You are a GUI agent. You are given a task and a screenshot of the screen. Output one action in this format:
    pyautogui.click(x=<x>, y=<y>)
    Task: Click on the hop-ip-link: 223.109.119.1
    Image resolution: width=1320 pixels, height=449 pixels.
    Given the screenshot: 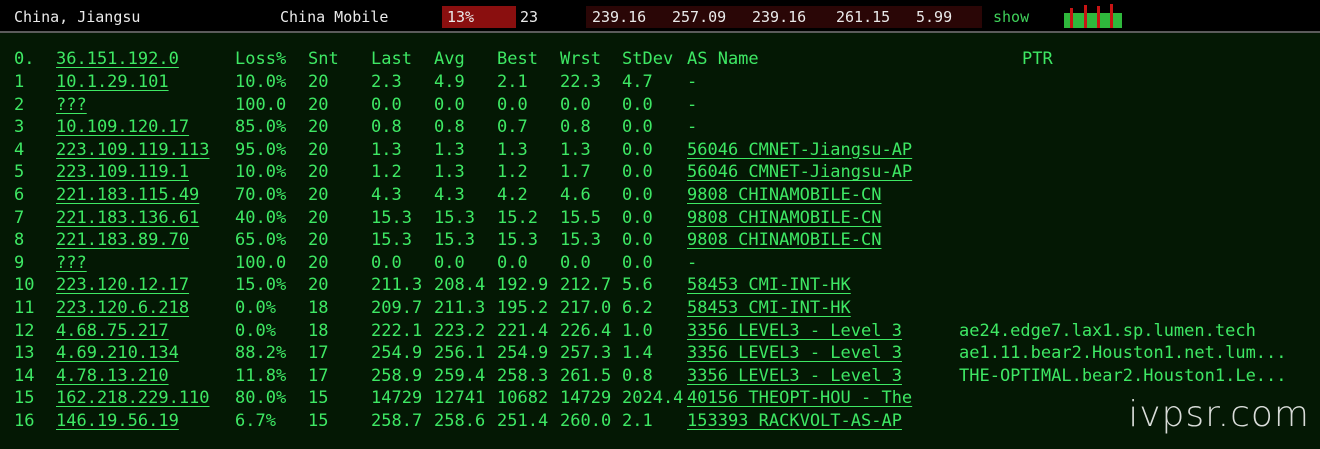 What is the action you would take?
    pyautogui.click(x=122, y=172)
    